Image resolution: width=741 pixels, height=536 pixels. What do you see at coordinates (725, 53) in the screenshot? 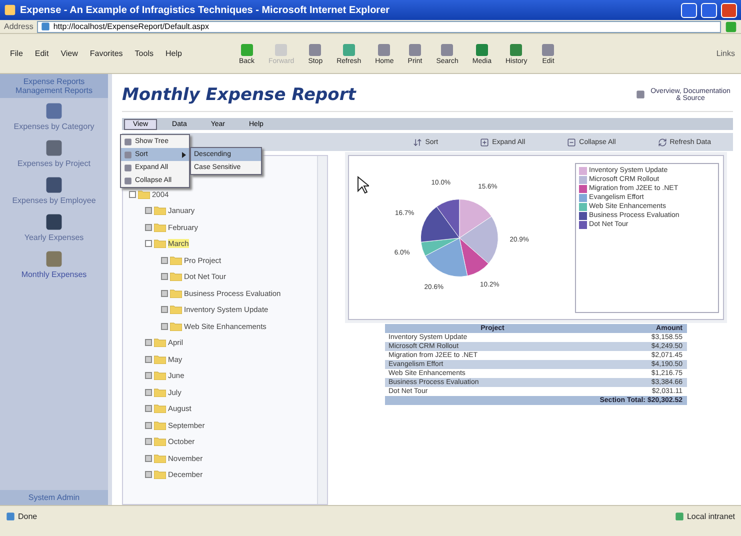
I see `links-label: Links` at bounding box center [725, 53].